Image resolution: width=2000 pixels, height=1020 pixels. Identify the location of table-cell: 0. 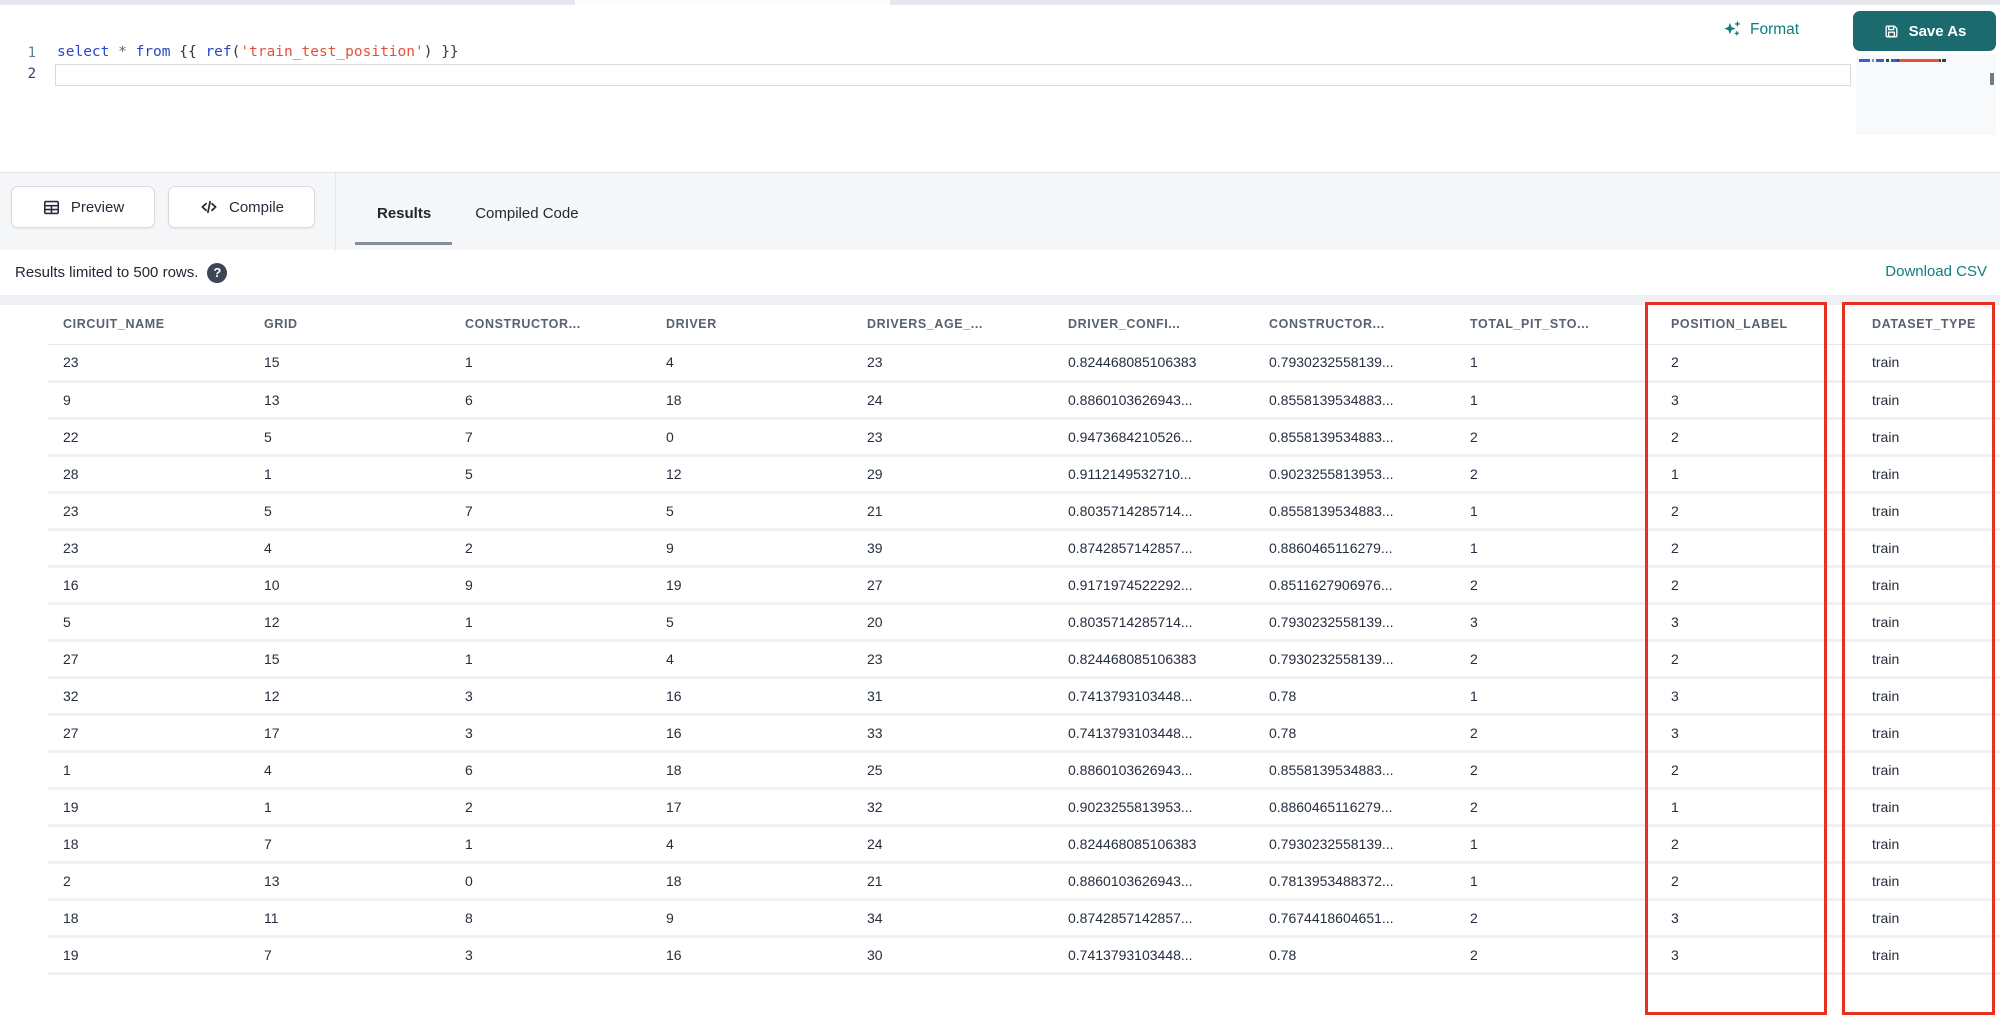
(550, 881).